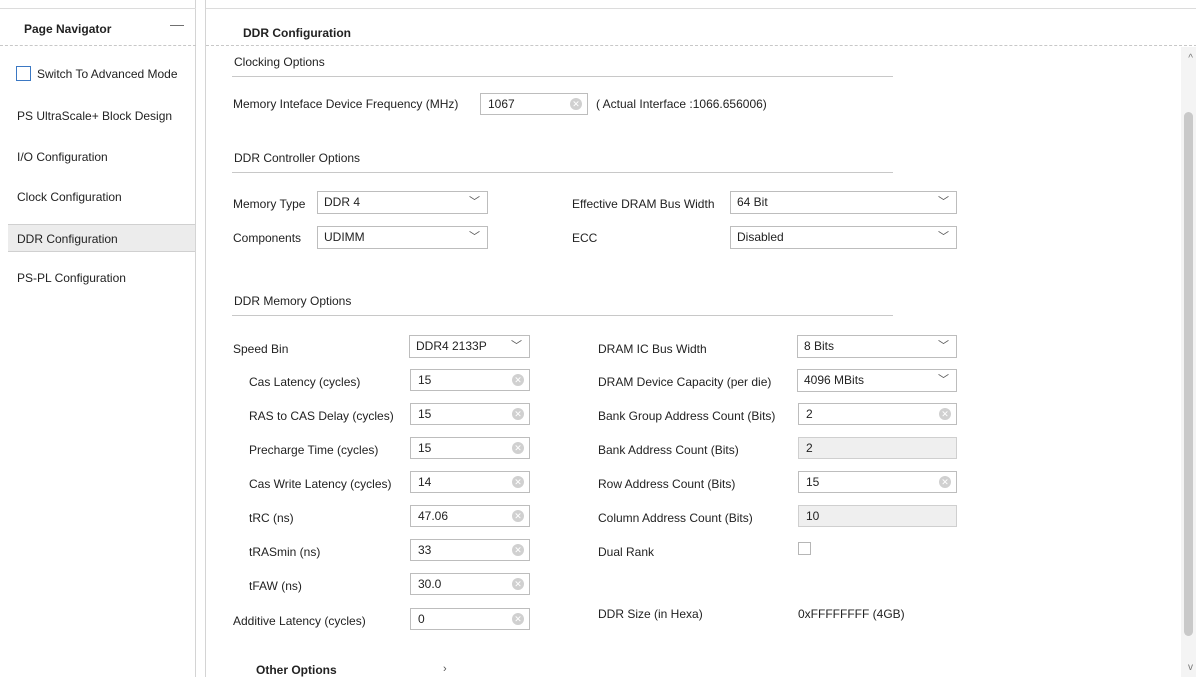 This screenshot has width=1196, height=677. I want to click on controller-section-title: DDR Controller Options, so click(297, 158).